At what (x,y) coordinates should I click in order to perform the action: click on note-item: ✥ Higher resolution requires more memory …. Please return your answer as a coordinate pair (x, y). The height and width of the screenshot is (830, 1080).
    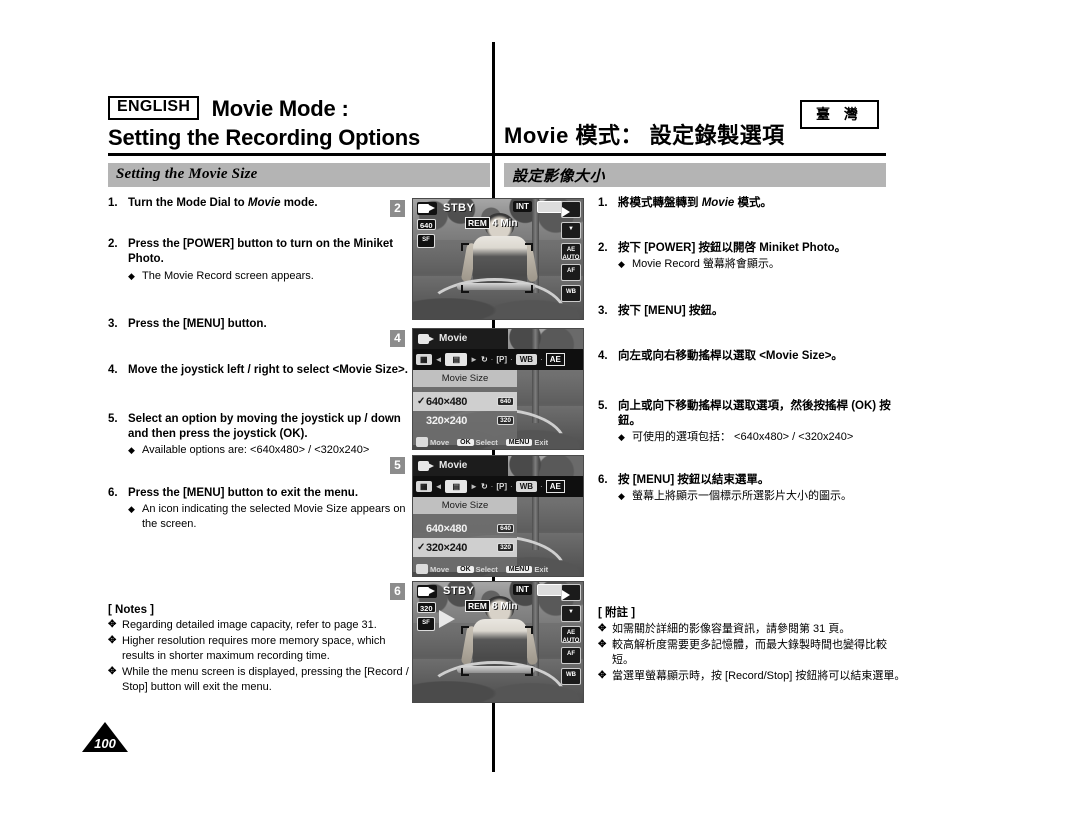
    Looking at the image, I should click on (263, 649).